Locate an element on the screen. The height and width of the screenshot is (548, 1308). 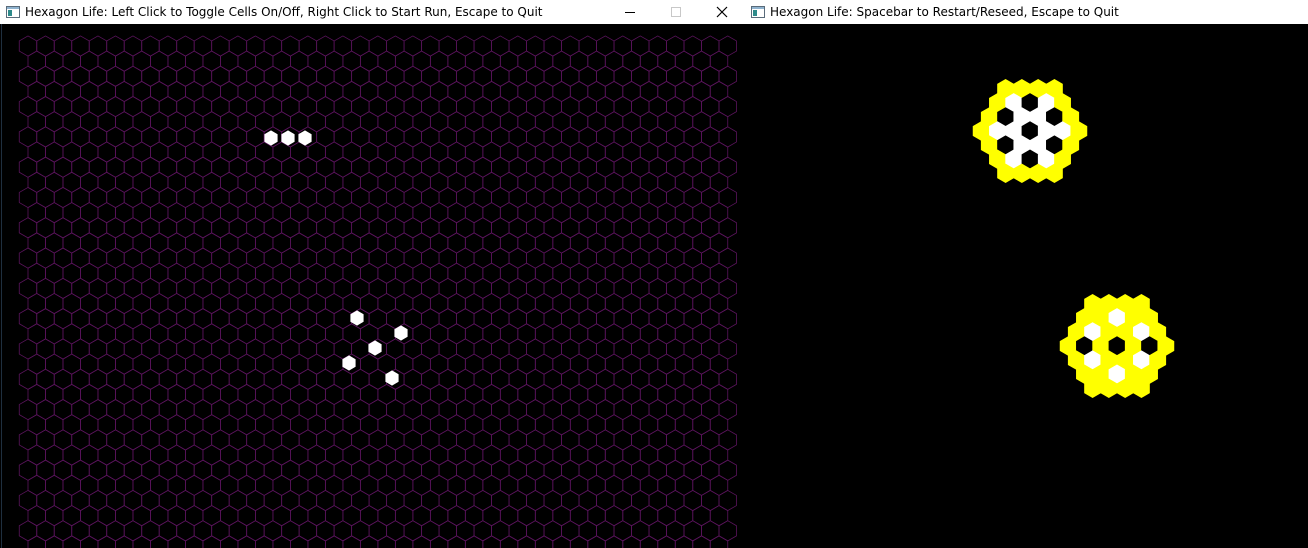
close-button is located at coordinates (722, 12).